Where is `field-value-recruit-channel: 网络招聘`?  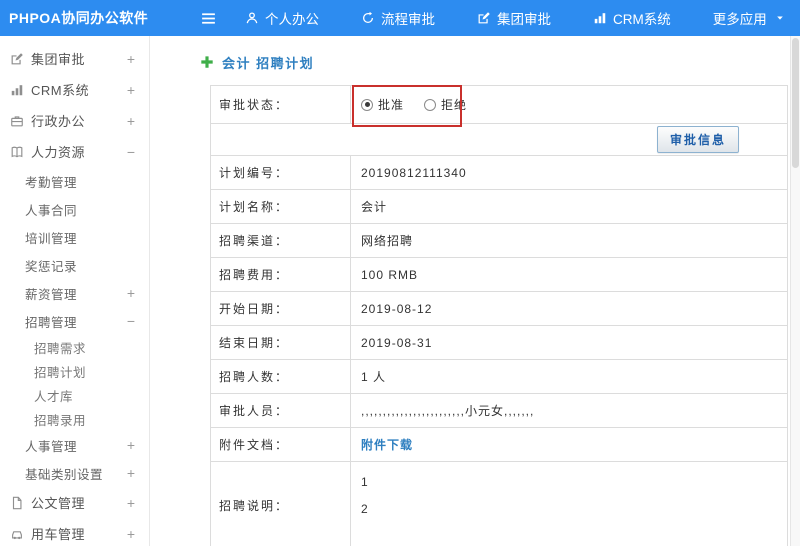 field-value-recruit-channel: 网络招聘 is located at coordinates (387, 241).